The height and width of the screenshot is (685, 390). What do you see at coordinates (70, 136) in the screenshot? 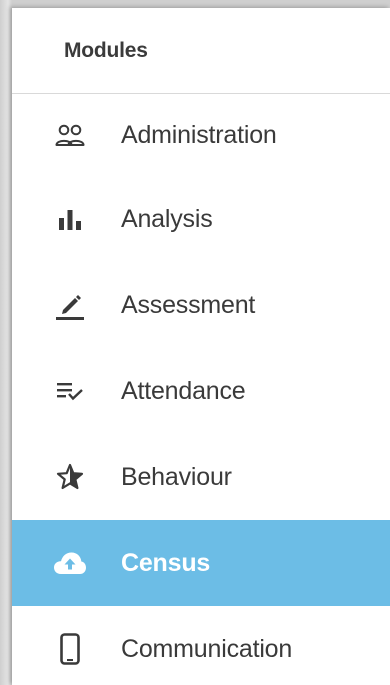
I see `people-icon` at bounding box center [70, 136].